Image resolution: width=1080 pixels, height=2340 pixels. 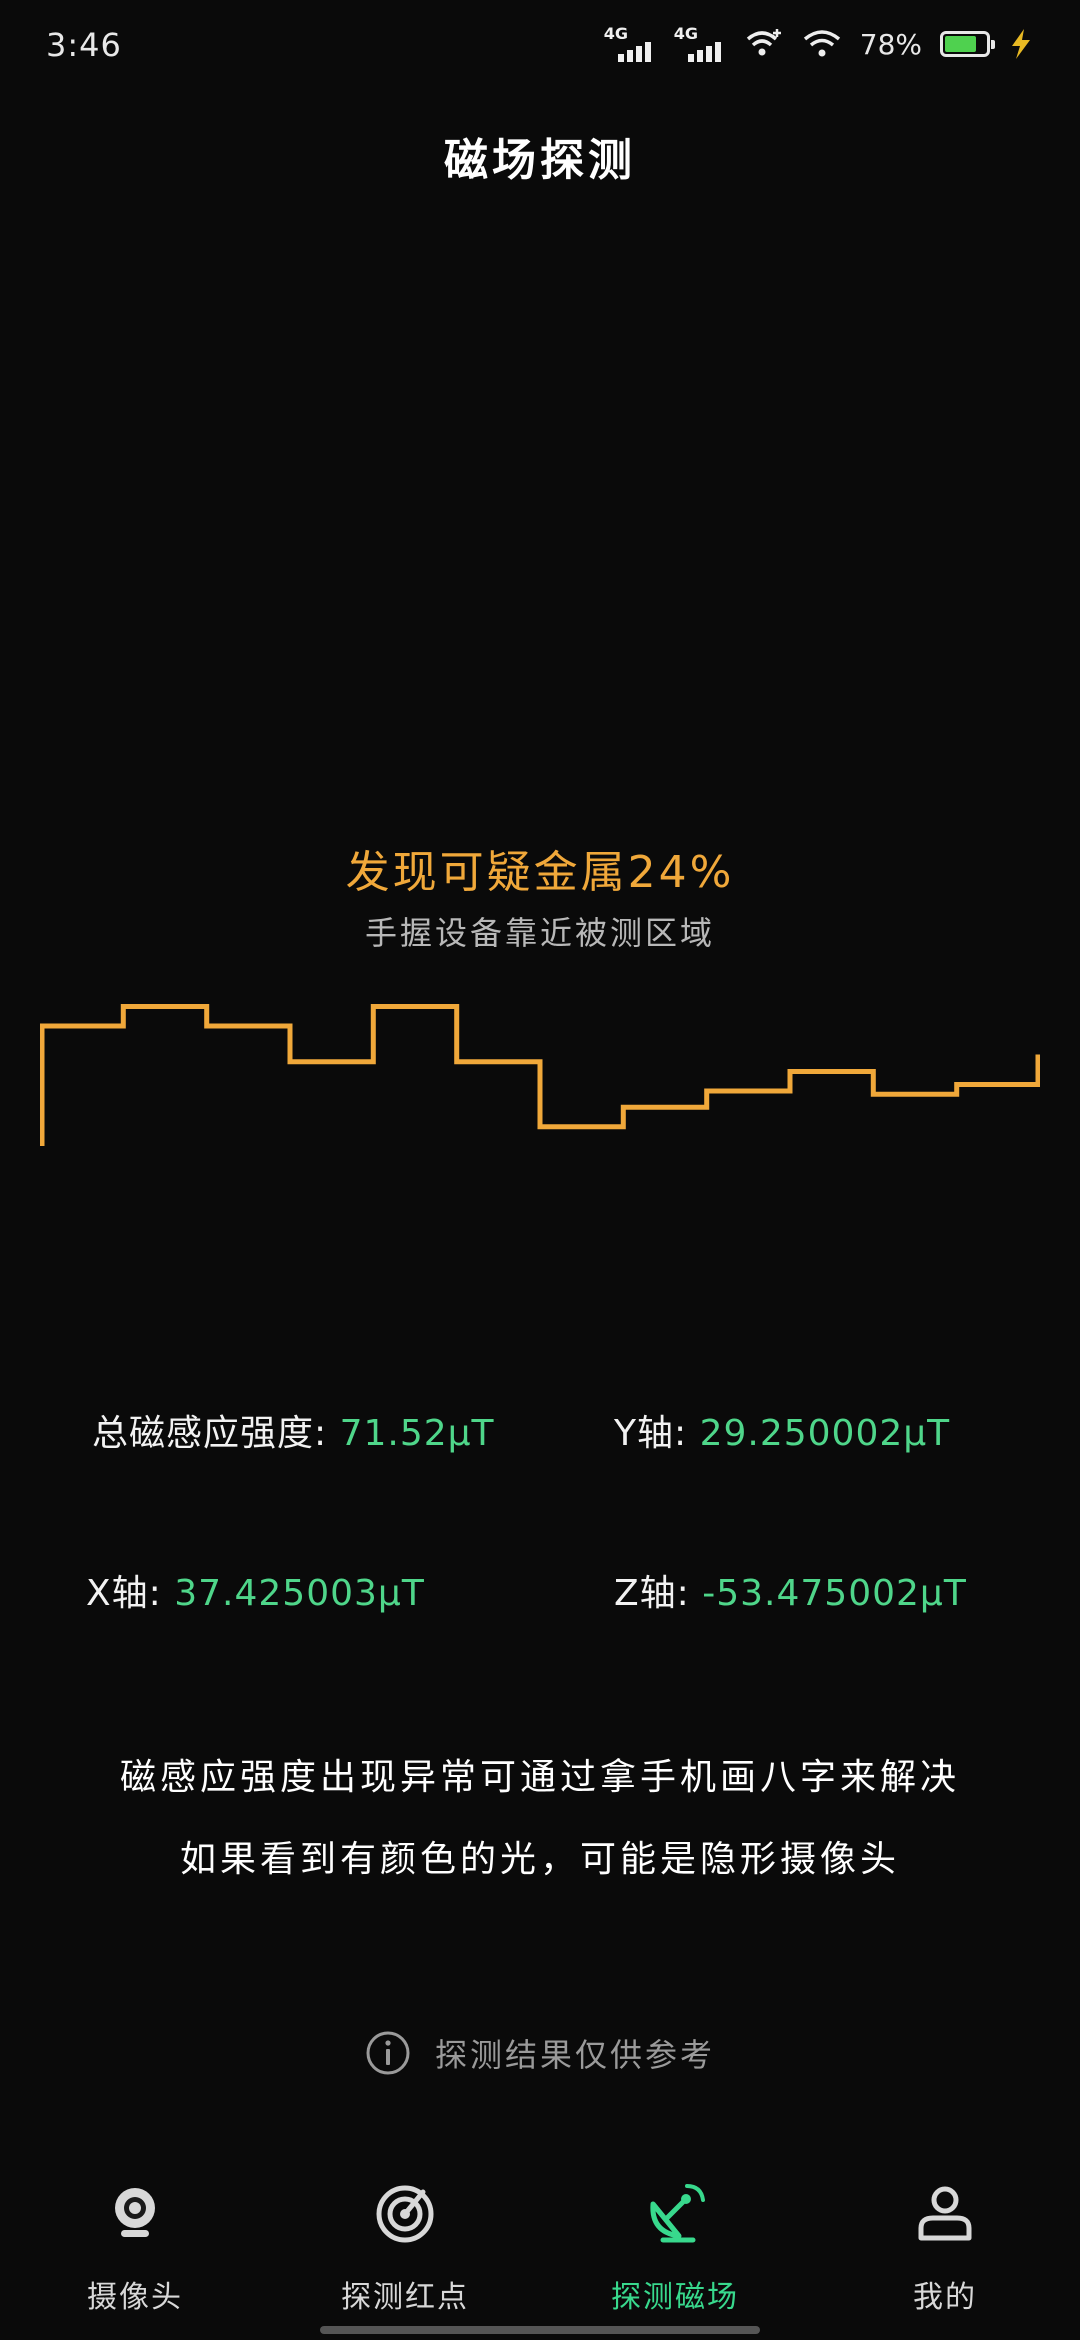 What do you see at coordinates (574, 2055) in the screenshot?
I see `disclaimer-text: 探测结果仅供参考` at bounding box center [574, 2055].